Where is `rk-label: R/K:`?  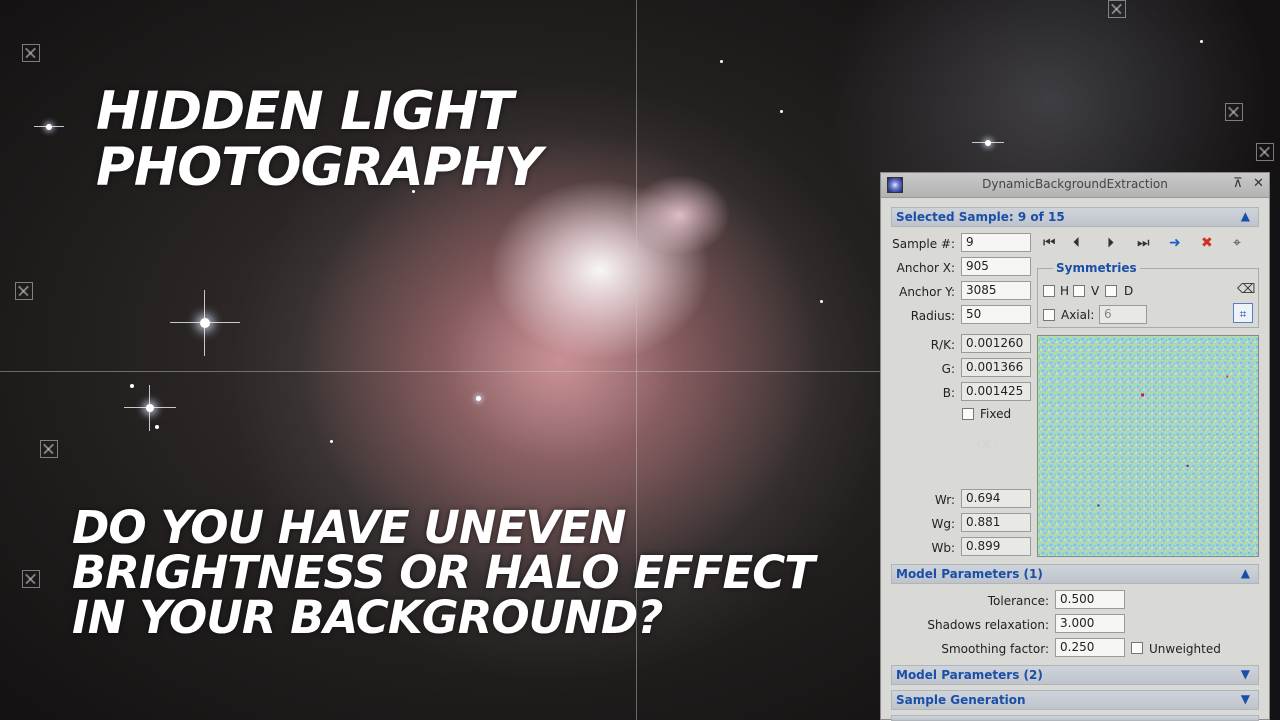
rk-label: R/K: is located at coordinates (942, 345).